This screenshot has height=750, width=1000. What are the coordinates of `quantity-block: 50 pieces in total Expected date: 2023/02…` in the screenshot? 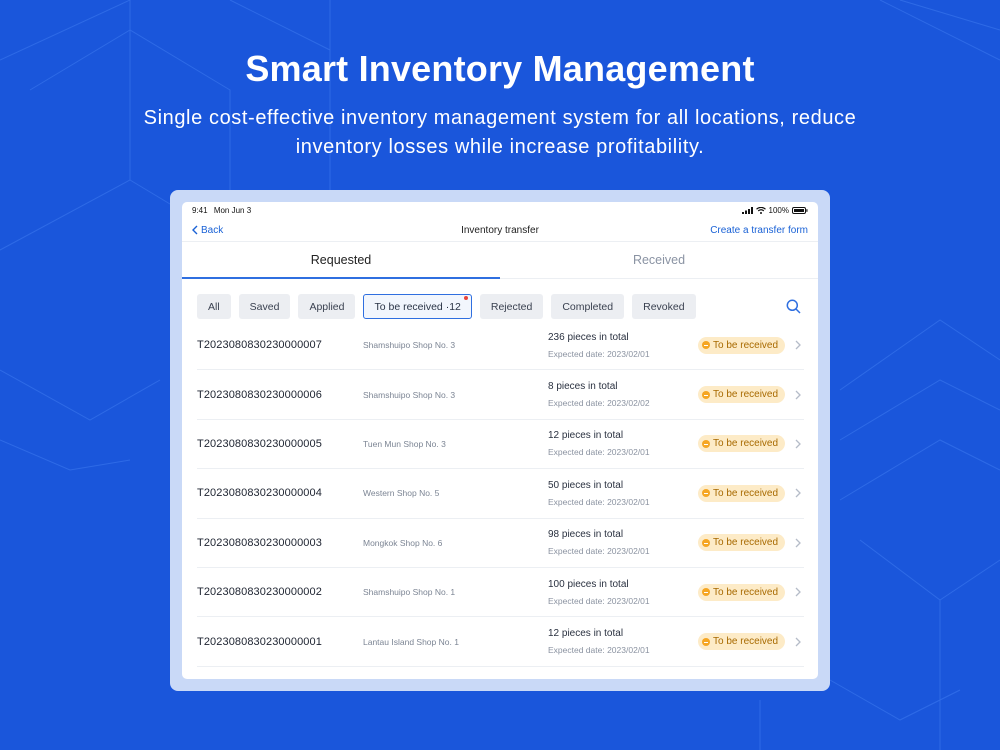 It's located at (623, 493).